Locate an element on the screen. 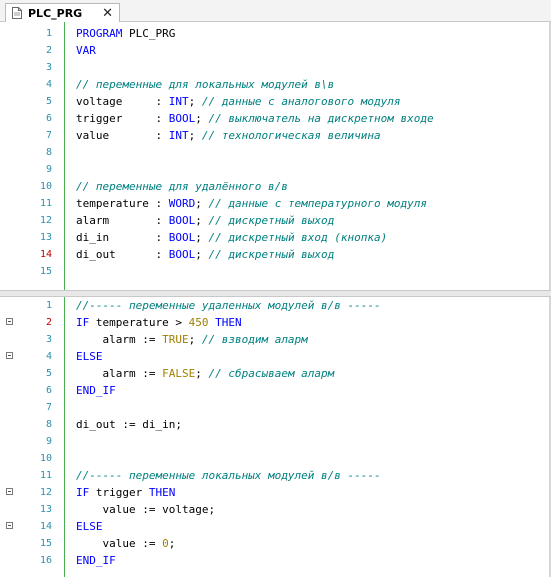 The height and width of the screenshot is (577, 551). code-line: 16 END_IF is located at coordinates (275, 560).